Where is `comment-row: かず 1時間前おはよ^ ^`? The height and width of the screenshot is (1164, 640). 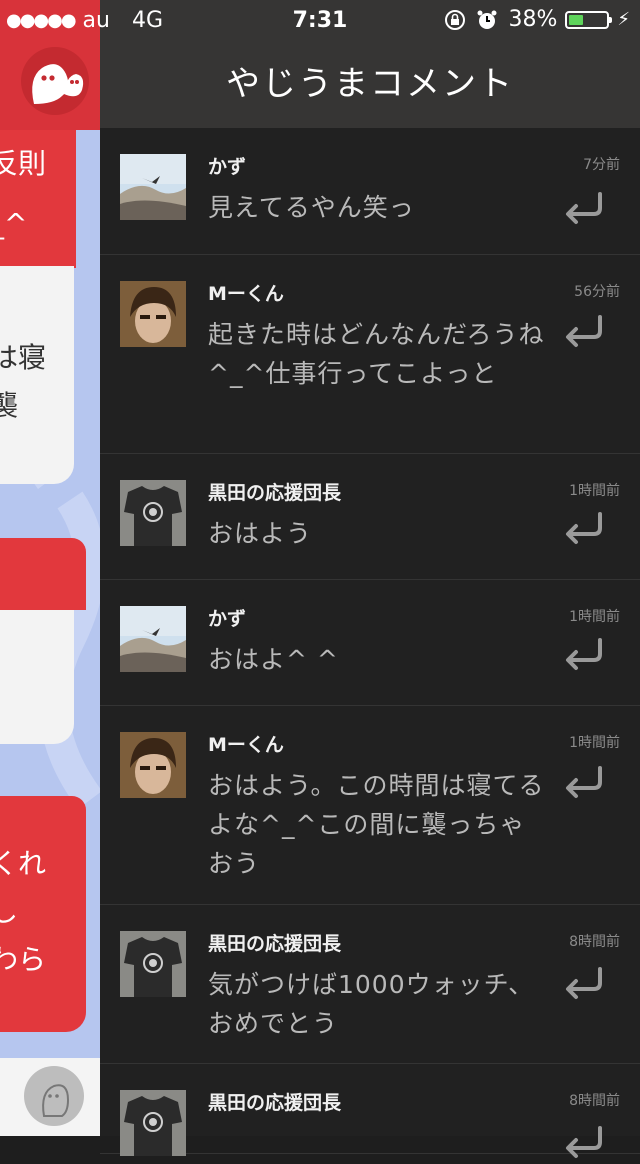 comment-row: かず 1時間前おはよ^ ^ is located at coordinates (370, 643).